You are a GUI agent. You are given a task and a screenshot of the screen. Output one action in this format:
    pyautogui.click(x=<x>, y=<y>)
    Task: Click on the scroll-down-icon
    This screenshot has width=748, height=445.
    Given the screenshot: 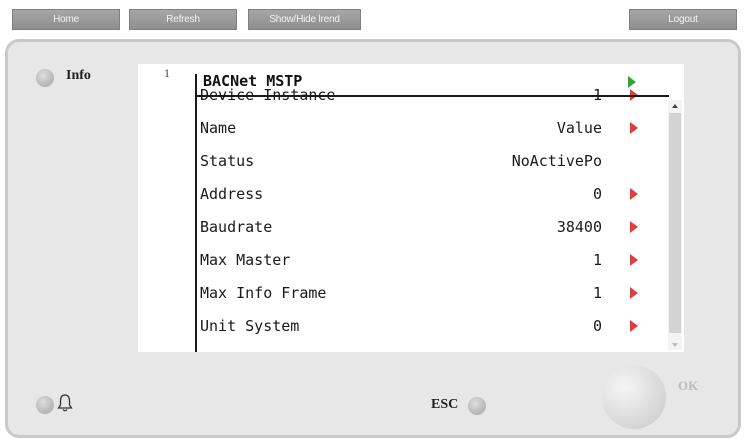 What is the action you would take?
    pyautogui.click(x=675, y=345)
    